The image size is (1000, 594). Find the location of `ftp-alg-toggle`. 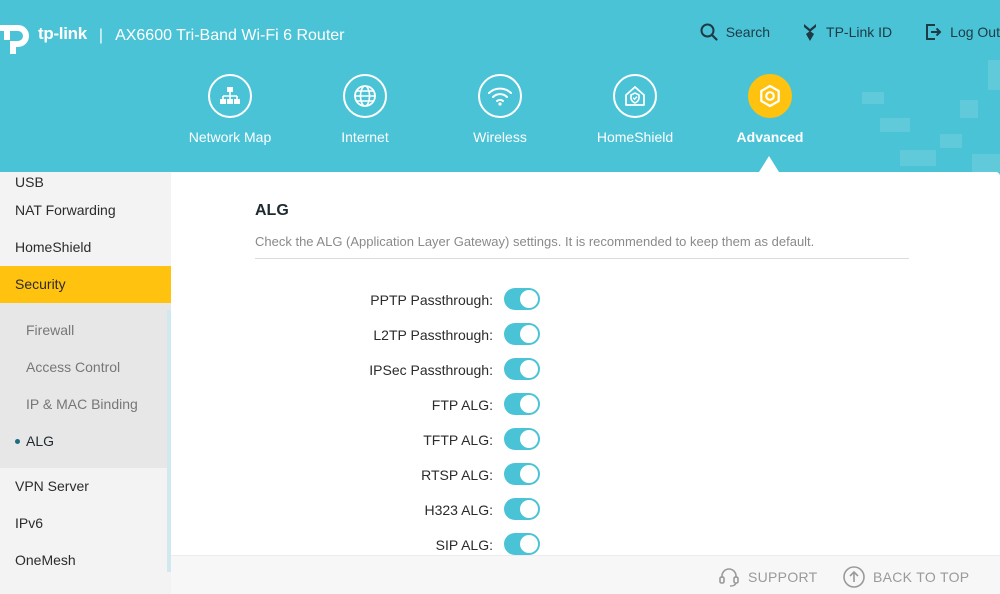

ftp-alg-toggle is located at coordinates (522, 404).